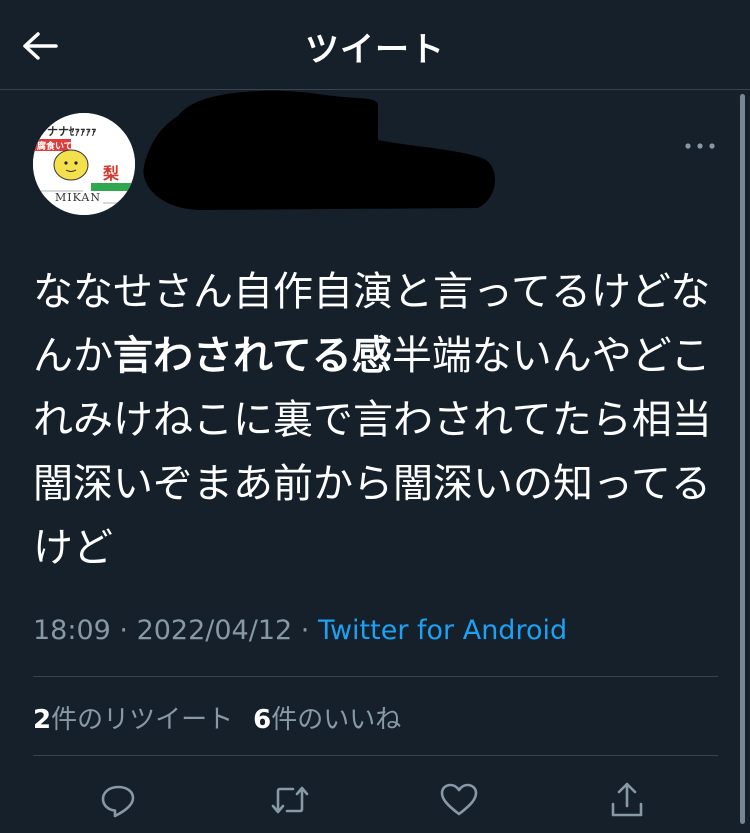 The width and height of the screenshot is (750, 833). I want to click on redacted-username, so click(319, 150).